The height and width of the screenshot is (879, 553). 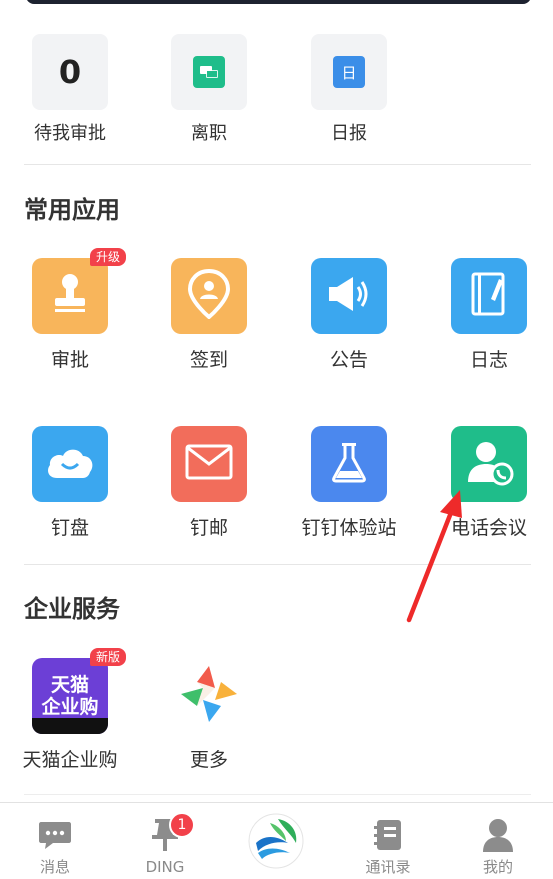 I want to click on app-announcement-tile, so click(x=349, y=296).